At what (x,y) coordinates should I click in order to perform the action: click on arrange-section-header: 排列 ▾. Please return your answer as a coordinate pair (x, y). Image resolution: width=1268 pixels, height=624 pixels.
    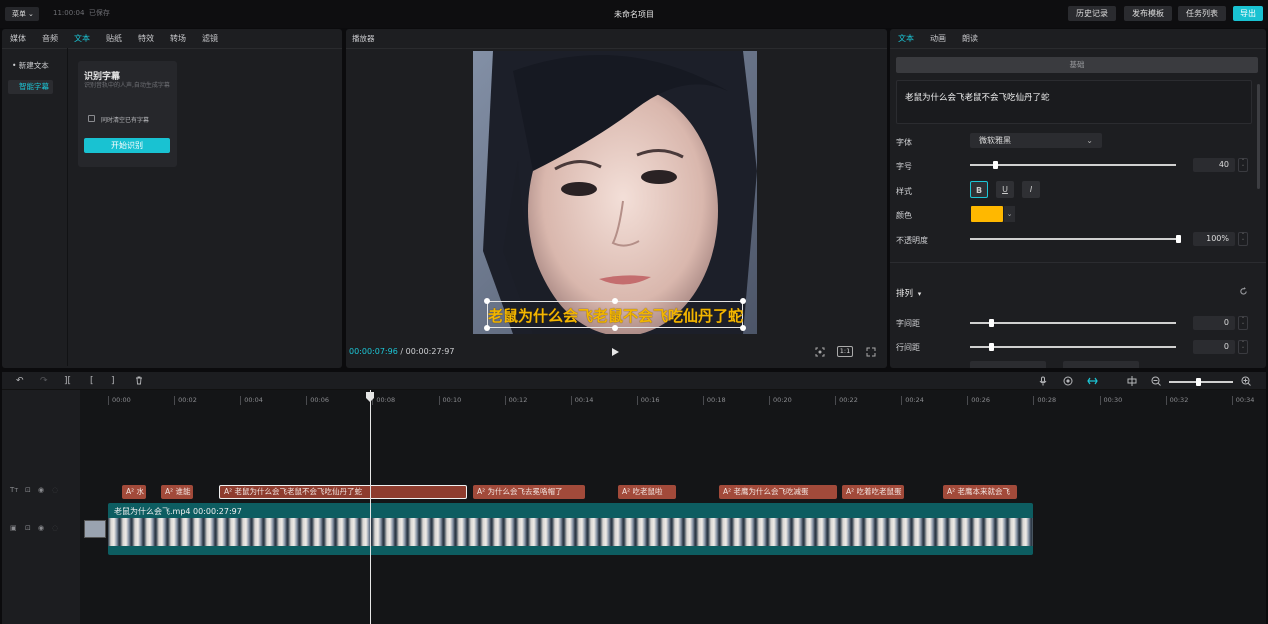
    Looking at the image, I should click on (908, 293).